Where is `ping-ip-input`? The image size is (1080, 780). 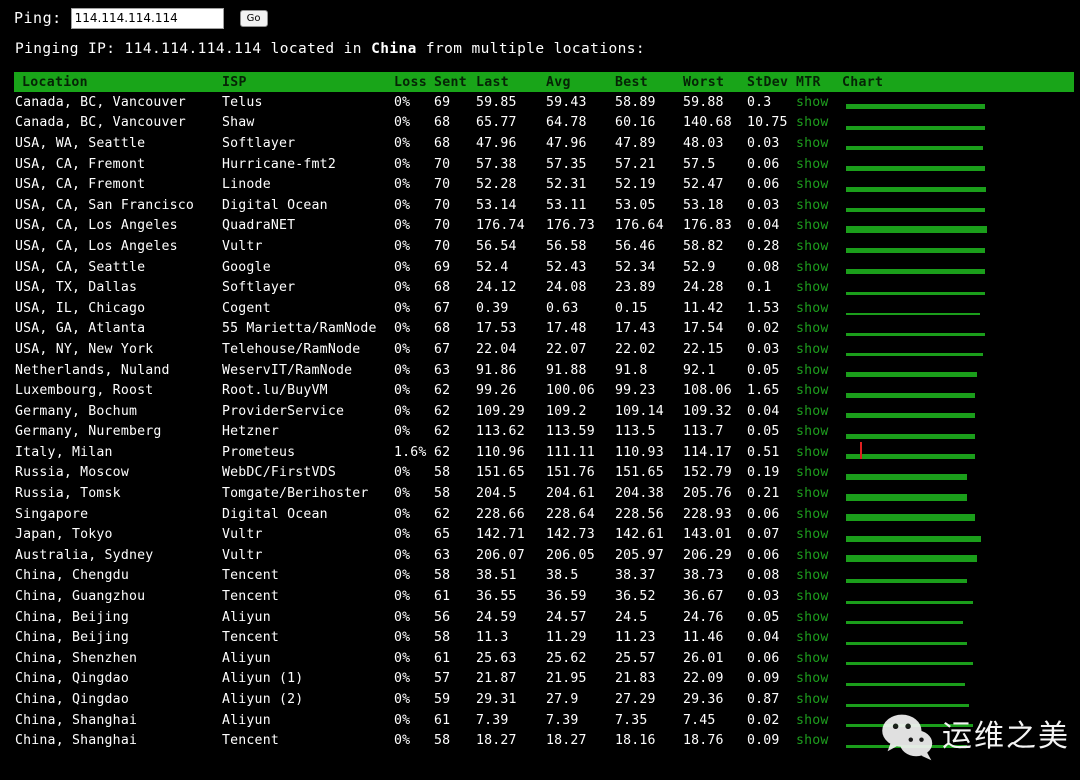 ping-ip-input is located at coordinates (147, 18).